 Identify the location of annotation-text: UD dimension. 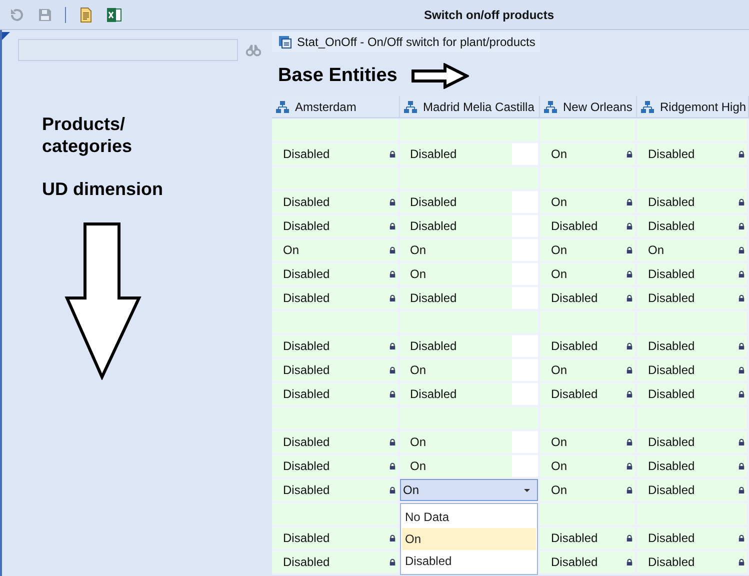
(103, 189).